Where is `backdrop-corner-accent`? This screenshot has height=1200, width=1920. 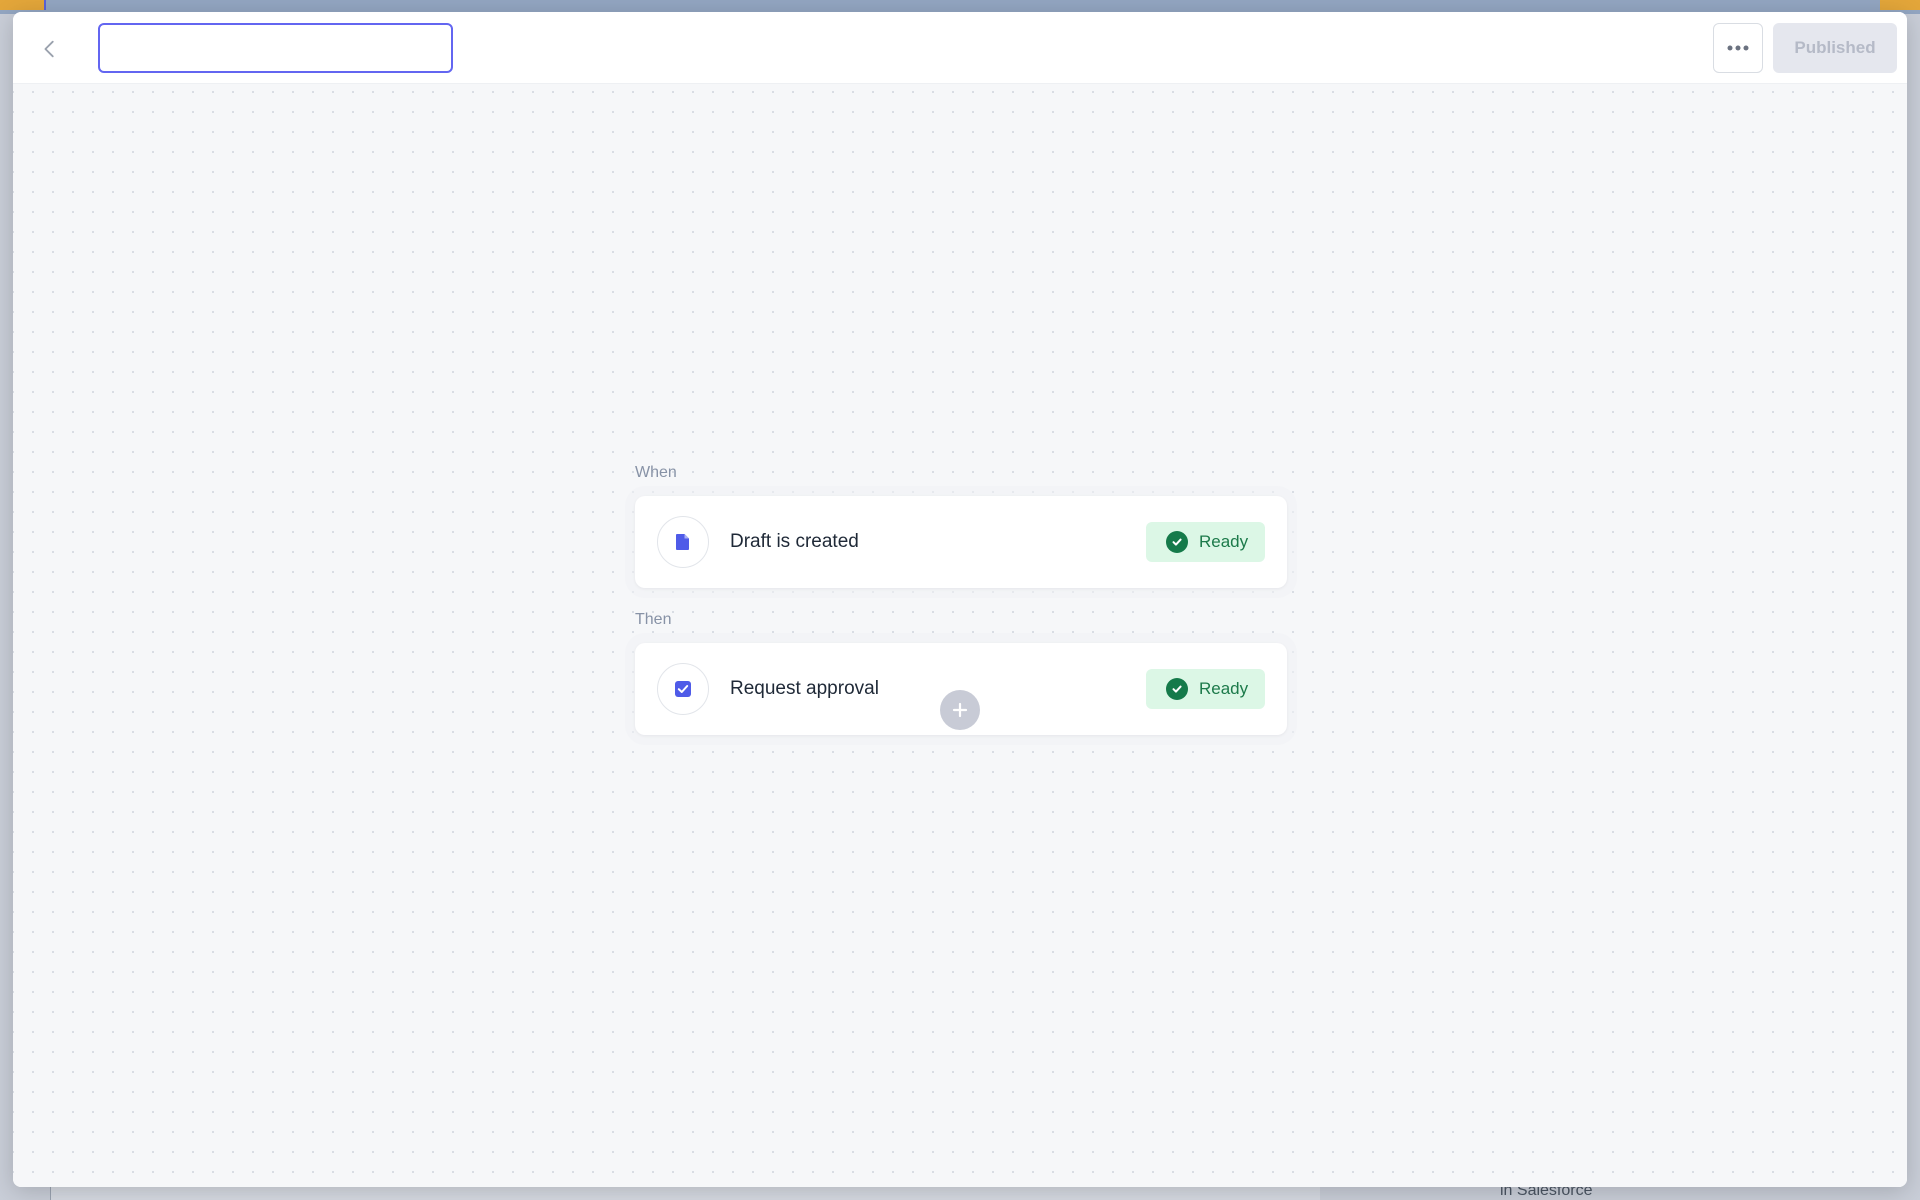 backdrop-corner-accent is located at coordinates (1900, 5).